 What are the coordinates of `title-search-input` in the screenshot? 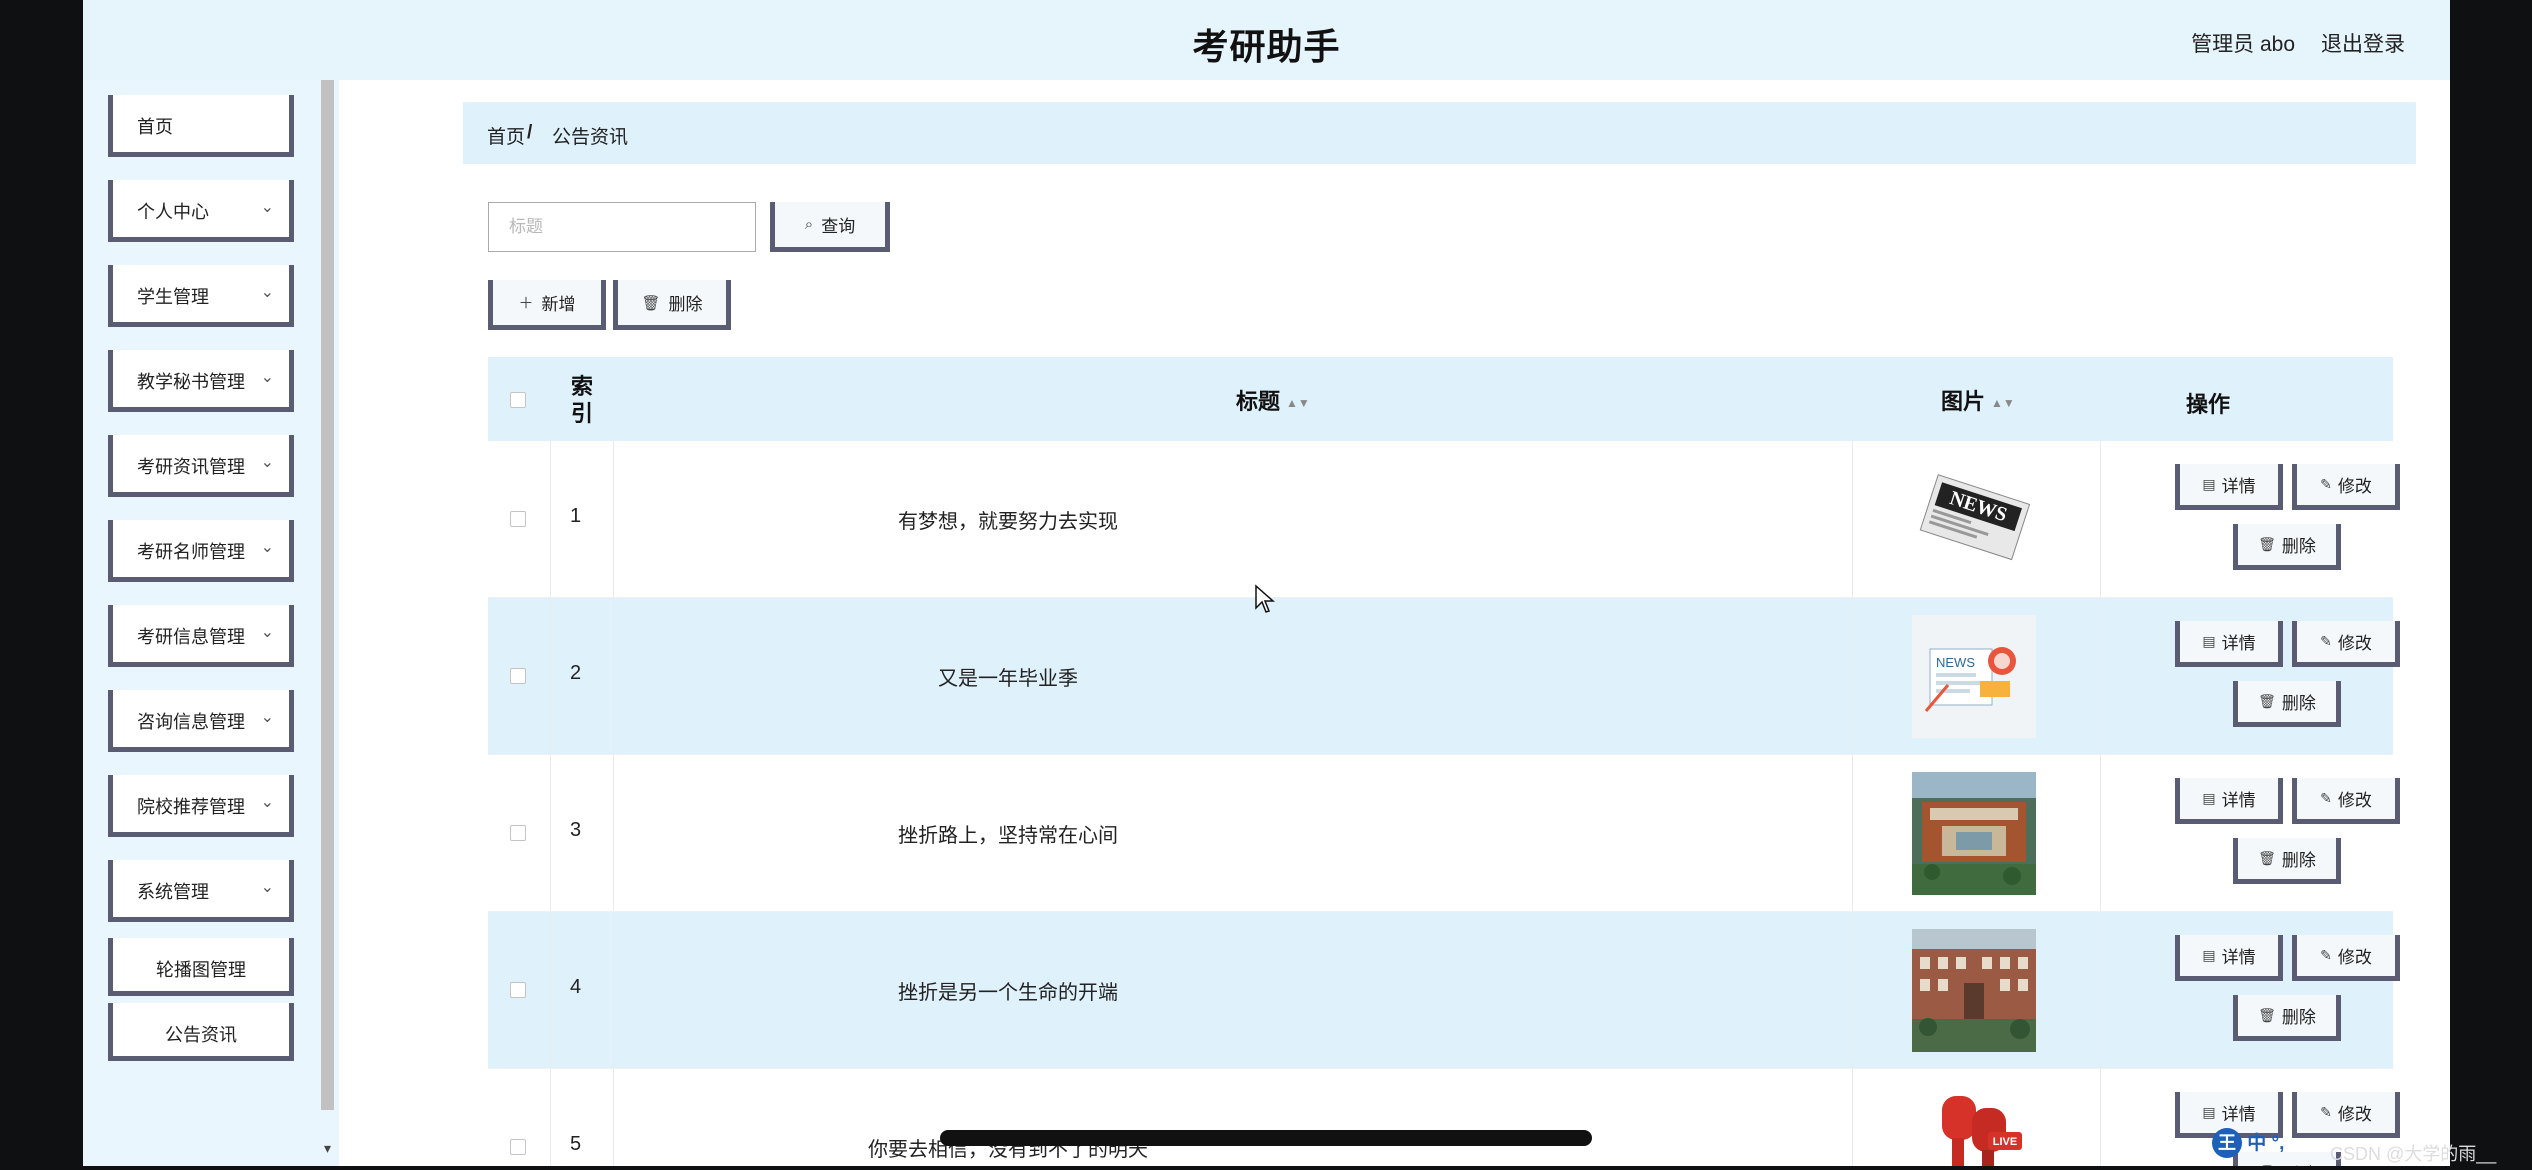 It's located at (622, 227).